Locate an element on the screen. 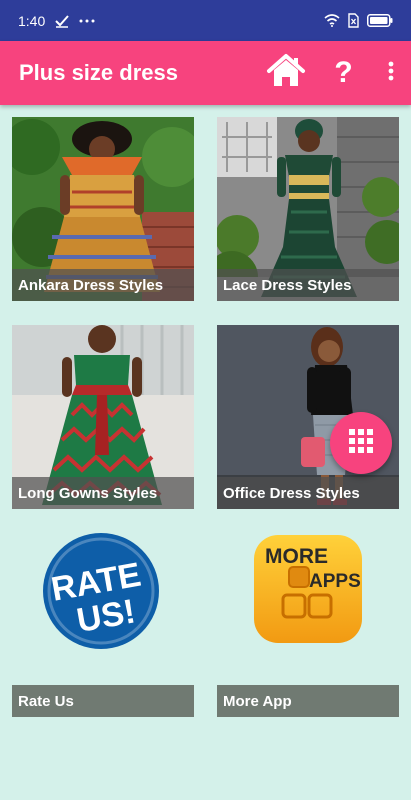 The image size is (411, 800). tile-caption: Lace Dress Styles is located at coordinates (308, 285).